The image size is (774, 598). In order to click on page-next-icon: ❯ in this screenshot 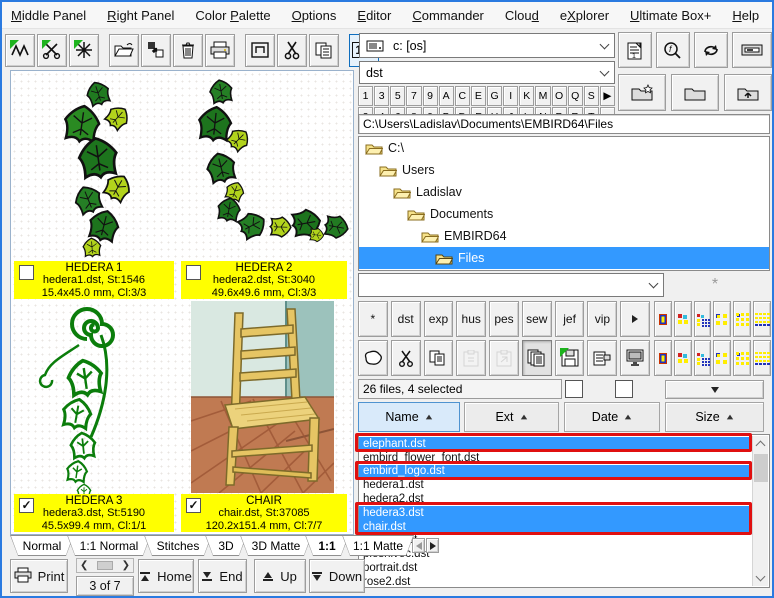, I will do `click(126, 565)`.